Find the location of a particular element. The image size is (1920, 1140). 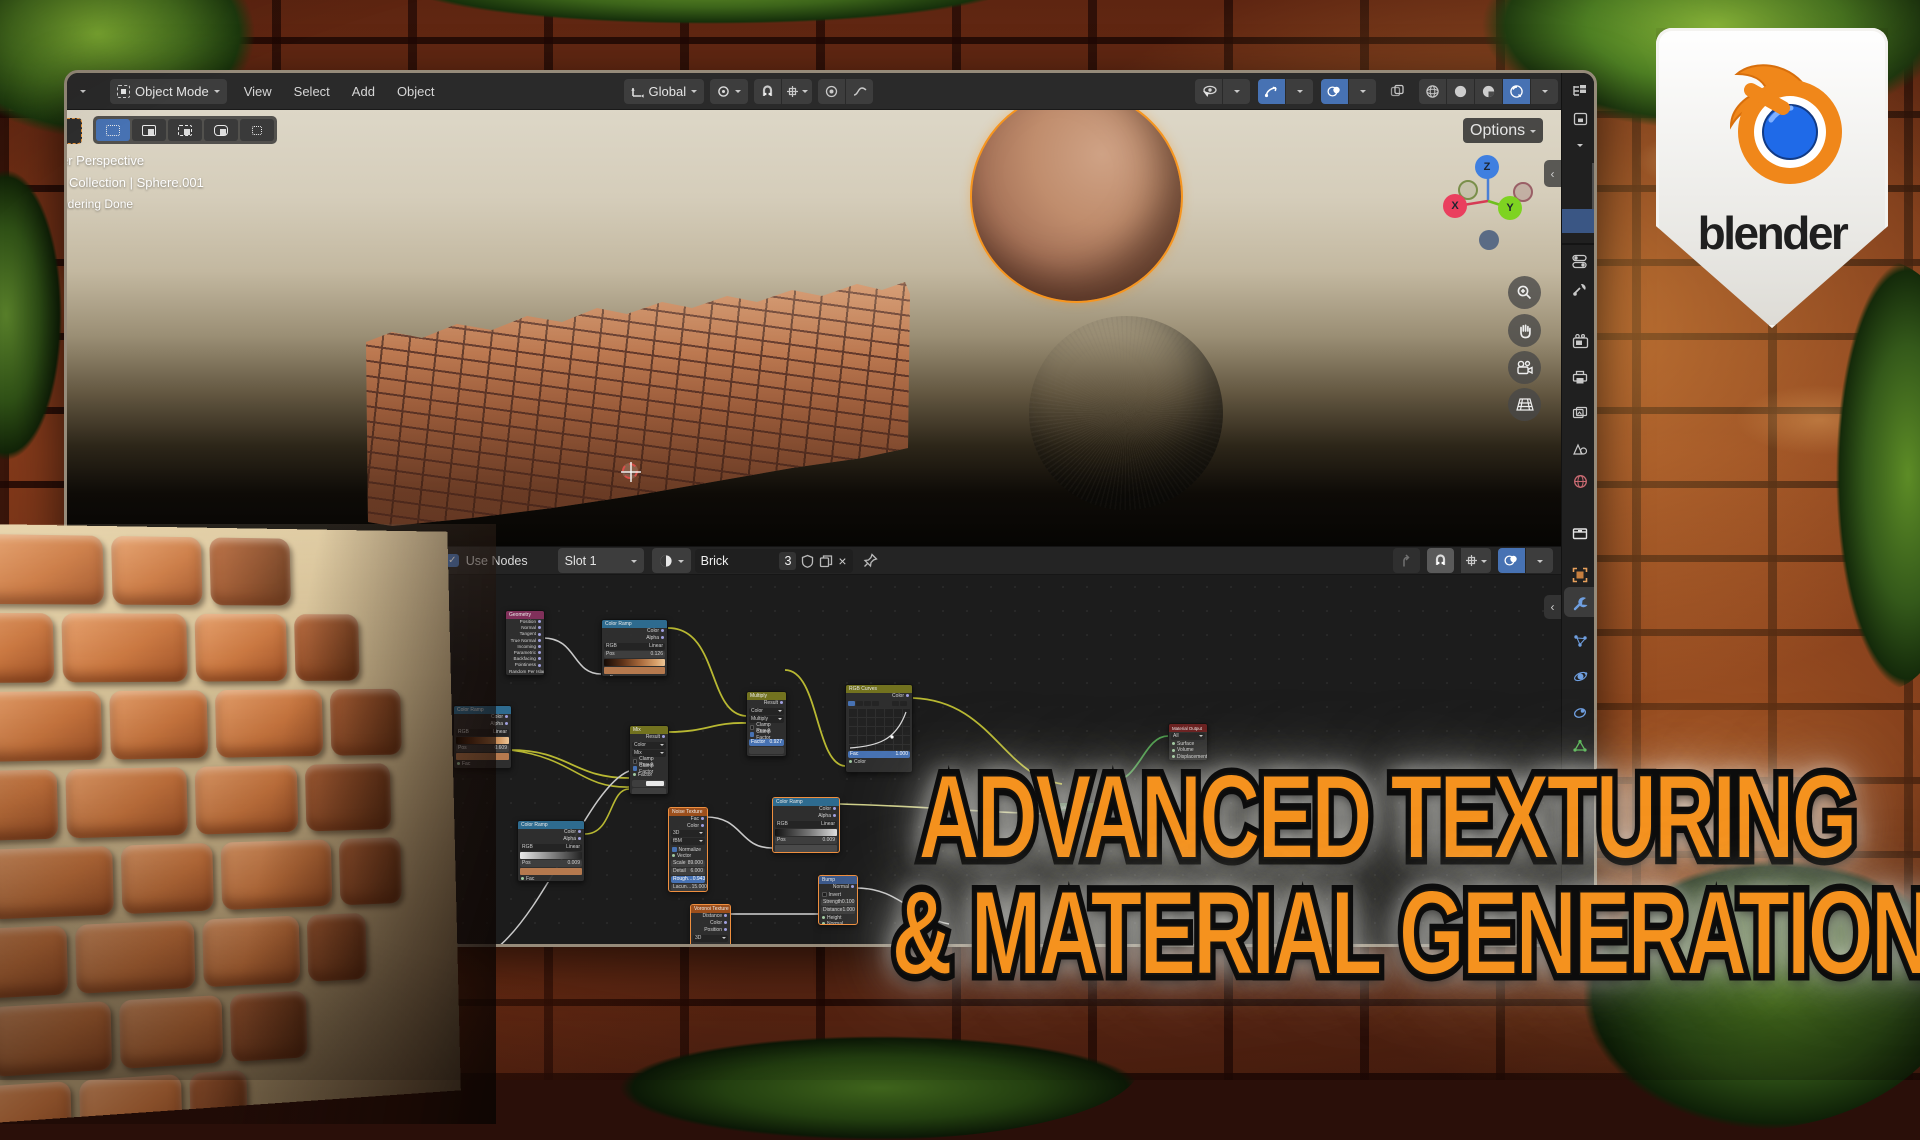

zoom-button is located at coordinates (1524, 292).